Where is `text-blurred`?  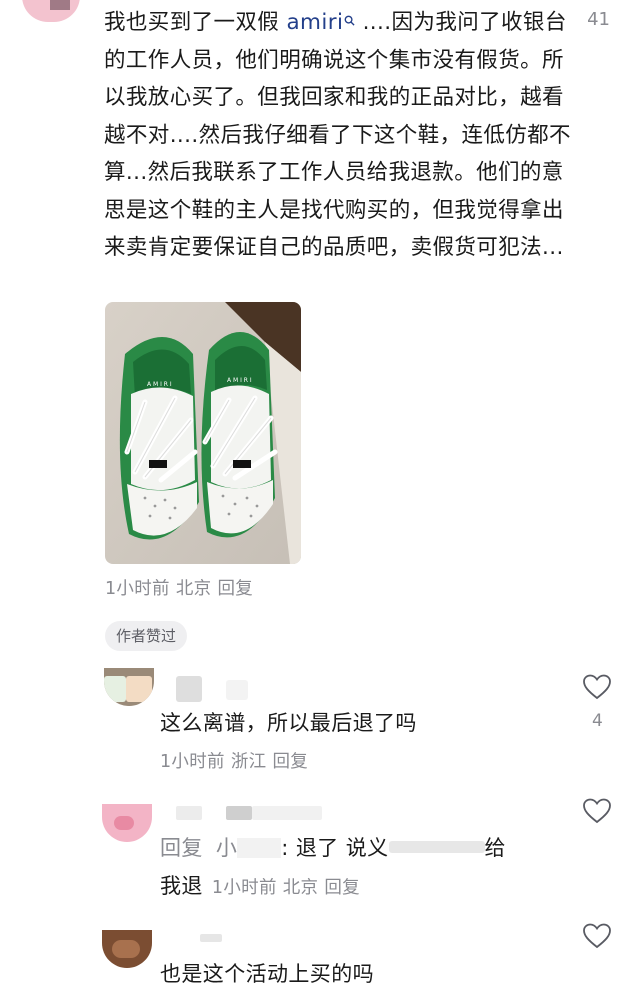
text-blurred is located at coordinates (436, 847).